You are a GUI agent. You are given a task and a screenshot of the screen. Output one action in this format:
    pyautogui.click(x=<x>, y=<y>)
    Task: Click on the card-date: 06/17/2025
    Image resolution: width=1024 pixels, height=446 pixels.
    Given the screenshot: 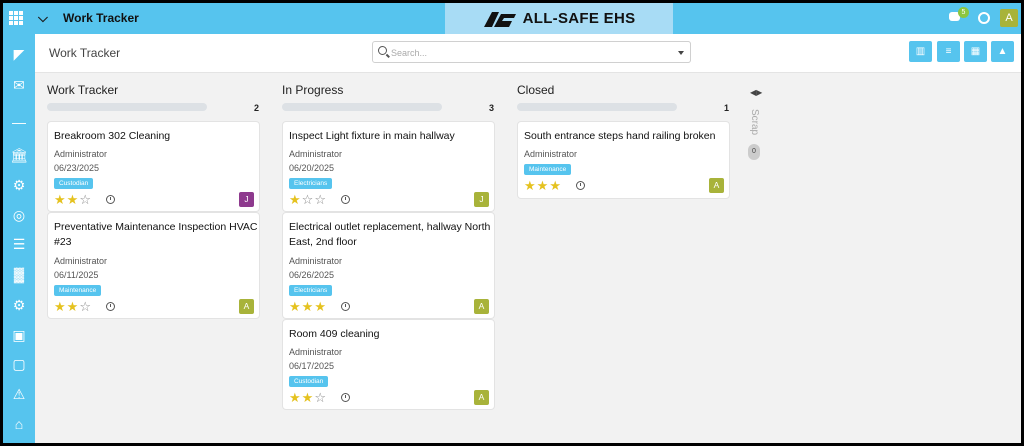 What is the action you would take?
    pyautogui.click(x=312, y=366)
    